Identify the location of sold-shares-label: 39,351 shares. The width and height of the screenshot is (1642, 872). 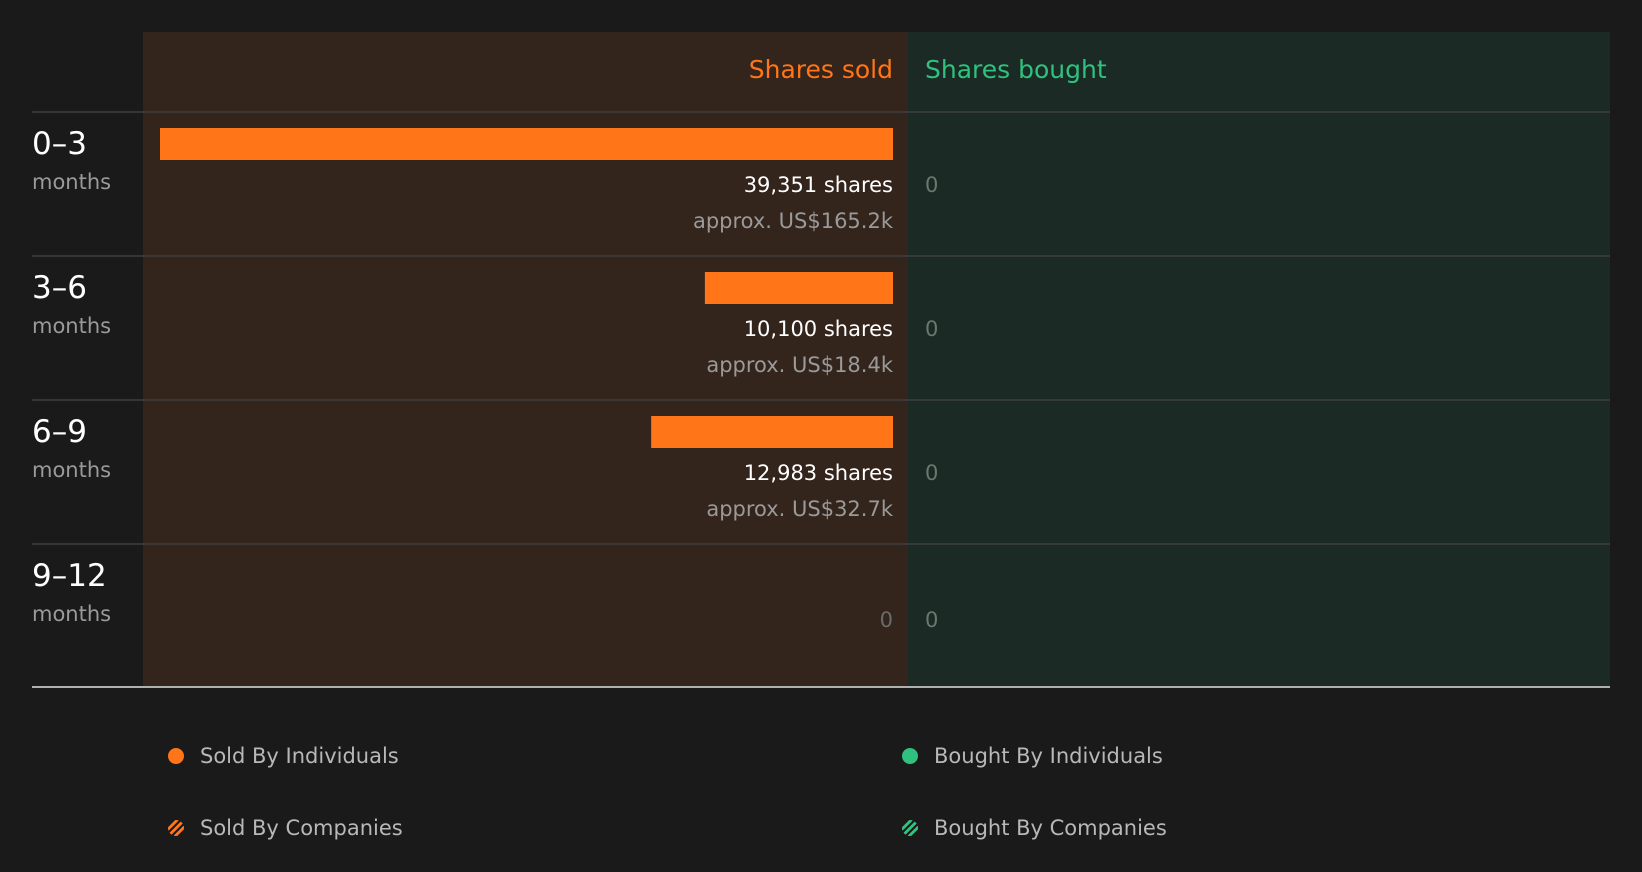
(818, 185).